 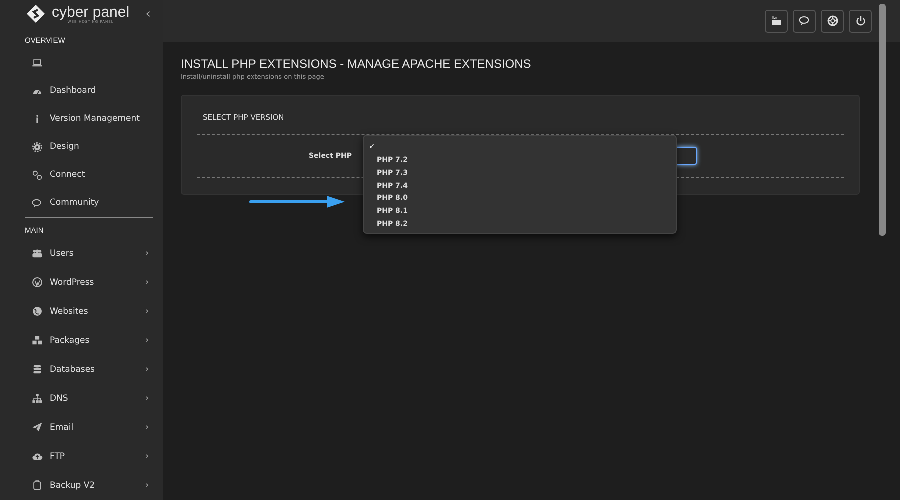 What do you see at coordinates (81, 175) in the screenshot?
I see `sidebar-item: Connect` at bounding box center [81, 175].